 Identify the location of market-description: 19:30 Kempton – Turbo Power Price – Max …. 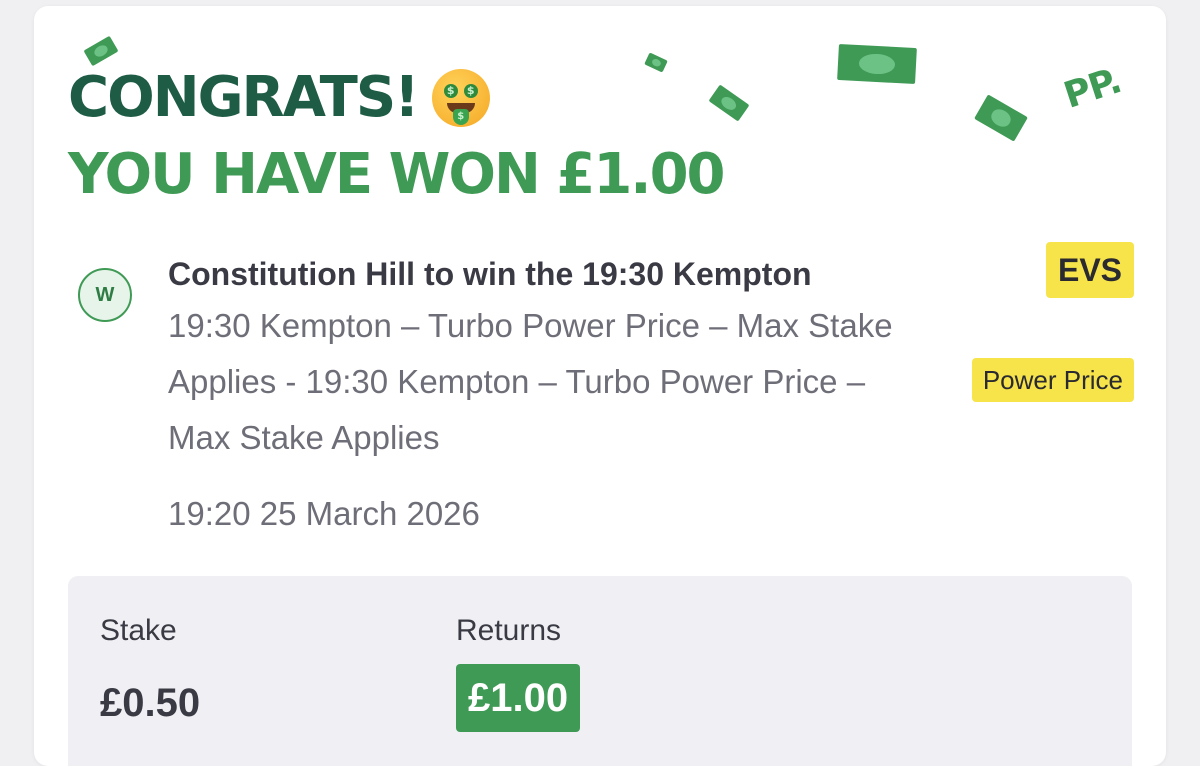
(530, 381).